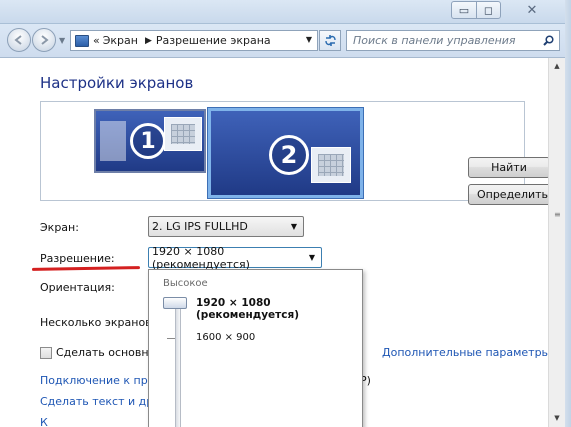 The width and height of the screenshot is (571, 427). Describe the element at coordinates (77, 287) in the screenshot. I see `orientation-label: Ориентация:` at that location.